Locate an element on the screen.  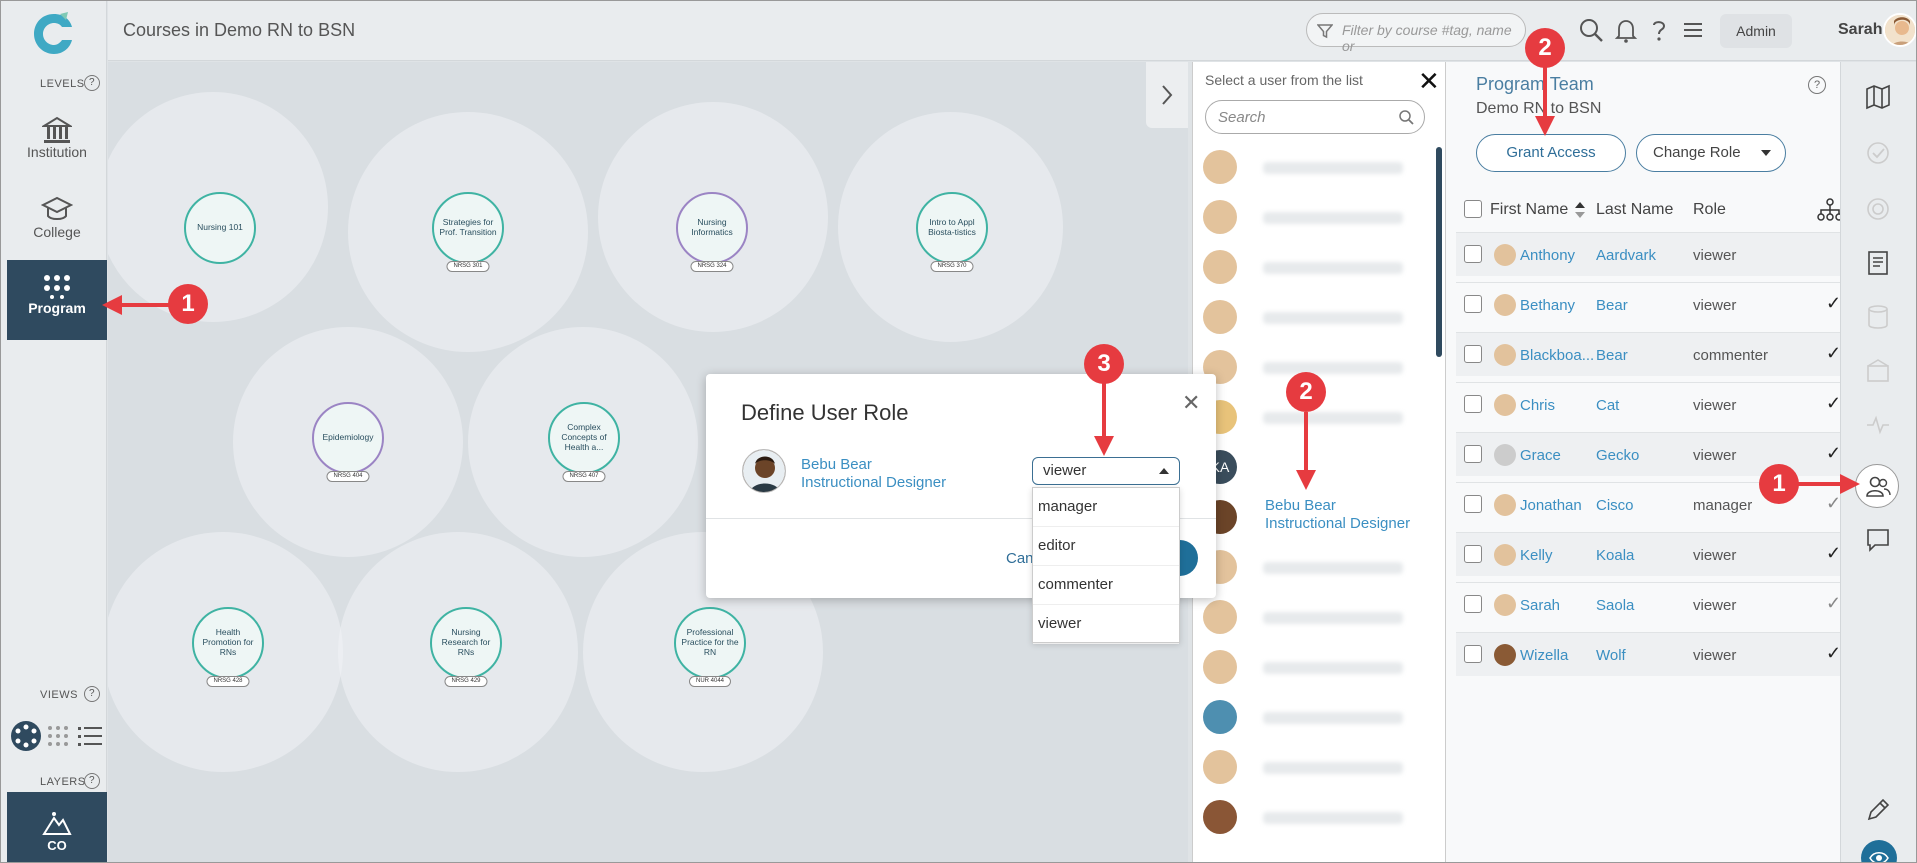
team-row: Bethany Bear viewer ✓ is located at coordinates (1648, 304).